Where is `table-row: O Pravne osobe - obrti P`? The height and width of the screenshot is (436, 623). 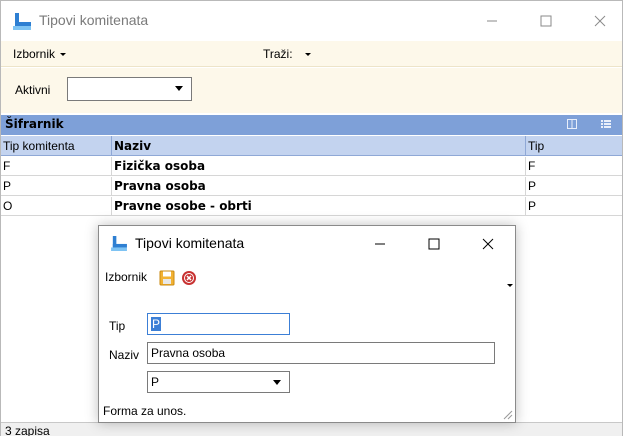
table-row: O Pravne osobe - obrti P is located at coordinates (311, 206).